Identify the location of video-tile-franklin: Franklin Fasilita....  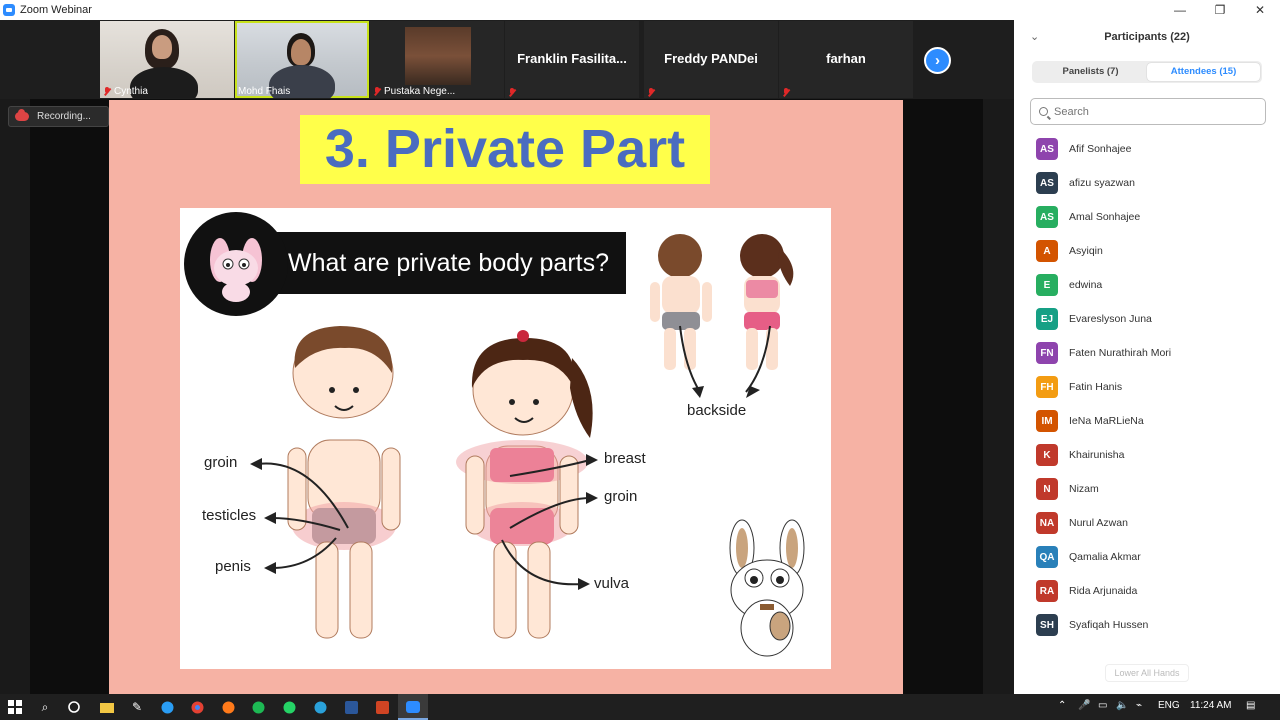
(572, 59).